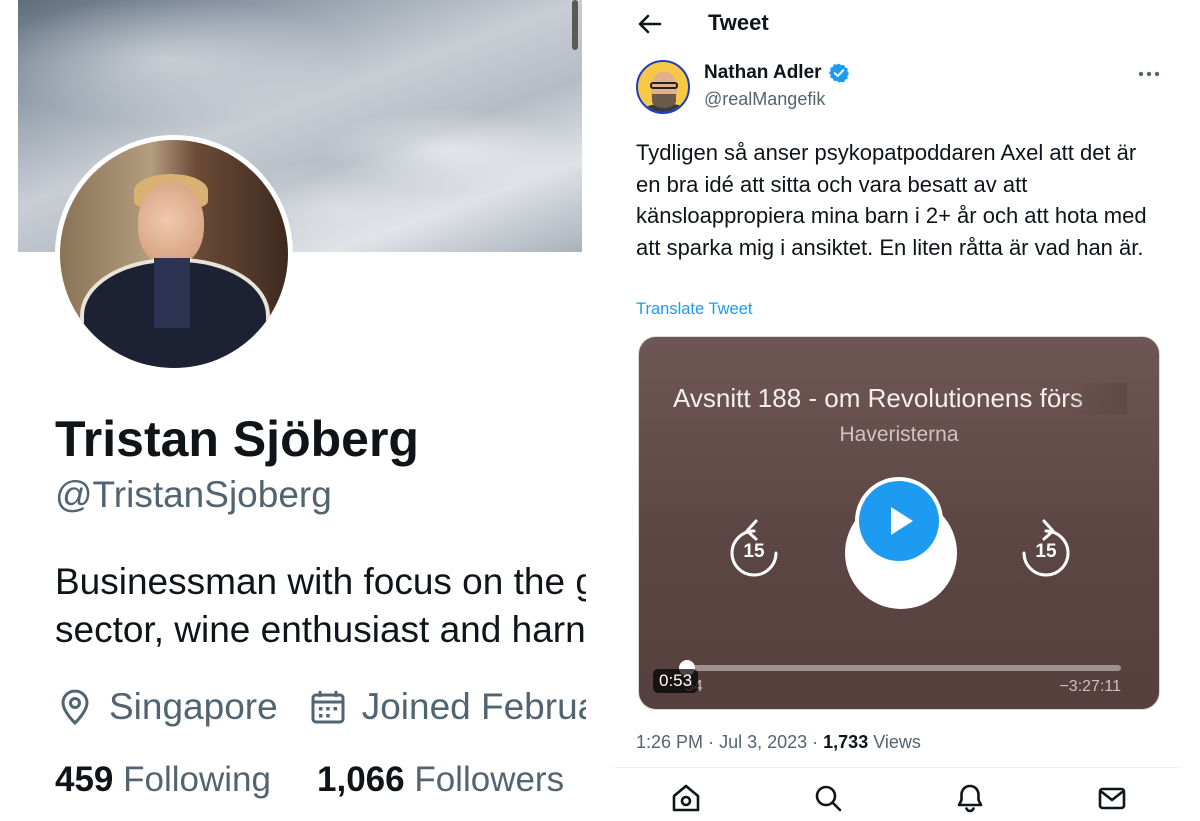  What do you see at coordinates (328, 707) in the screenshot?
I see `calendar-icon` at bounding box center [328, 707].